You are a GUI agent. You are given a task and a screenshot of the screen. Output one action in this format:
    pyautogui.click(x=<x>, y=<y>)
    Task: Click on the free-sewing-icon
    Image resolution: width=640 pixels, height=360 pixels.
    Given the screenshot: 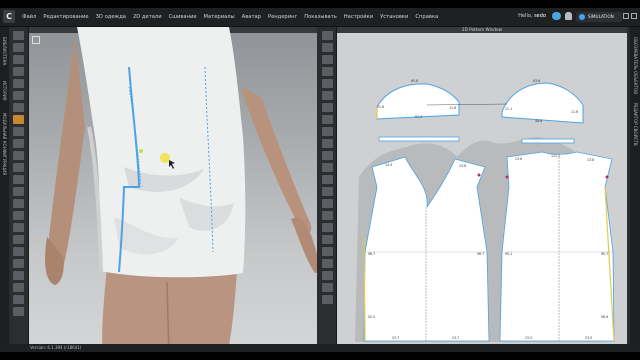 What is the action you would take?
    pyautogui.click(x=327, y=191)
    